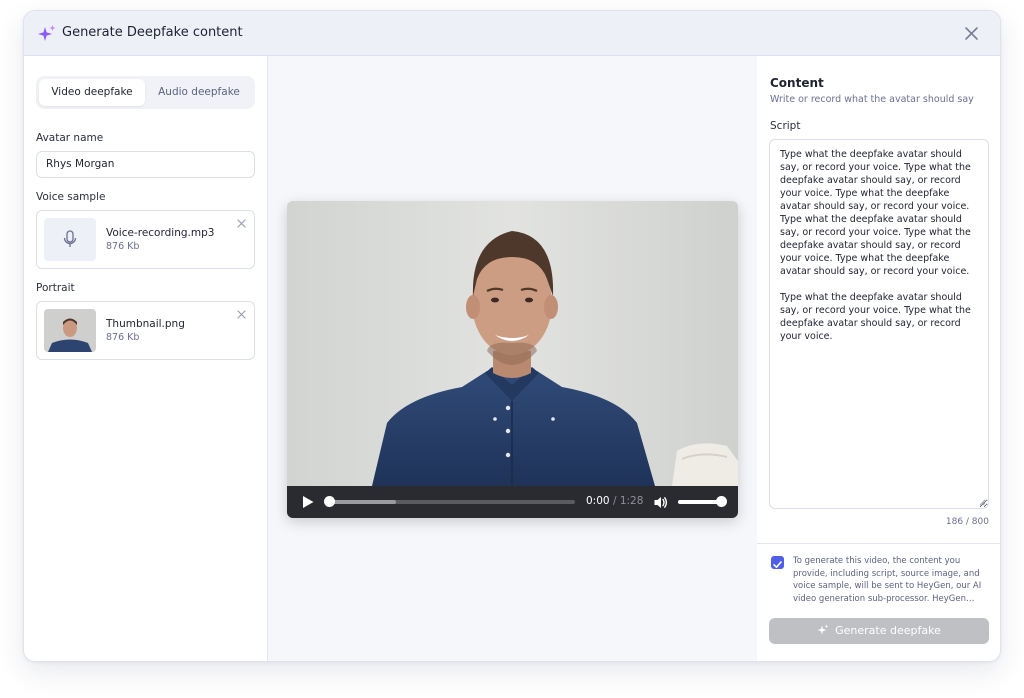 The width and height of the screenshot is (1024, 698). I want to click on tab-audio-deepfake: Audio deepfake, so click(199, 92).